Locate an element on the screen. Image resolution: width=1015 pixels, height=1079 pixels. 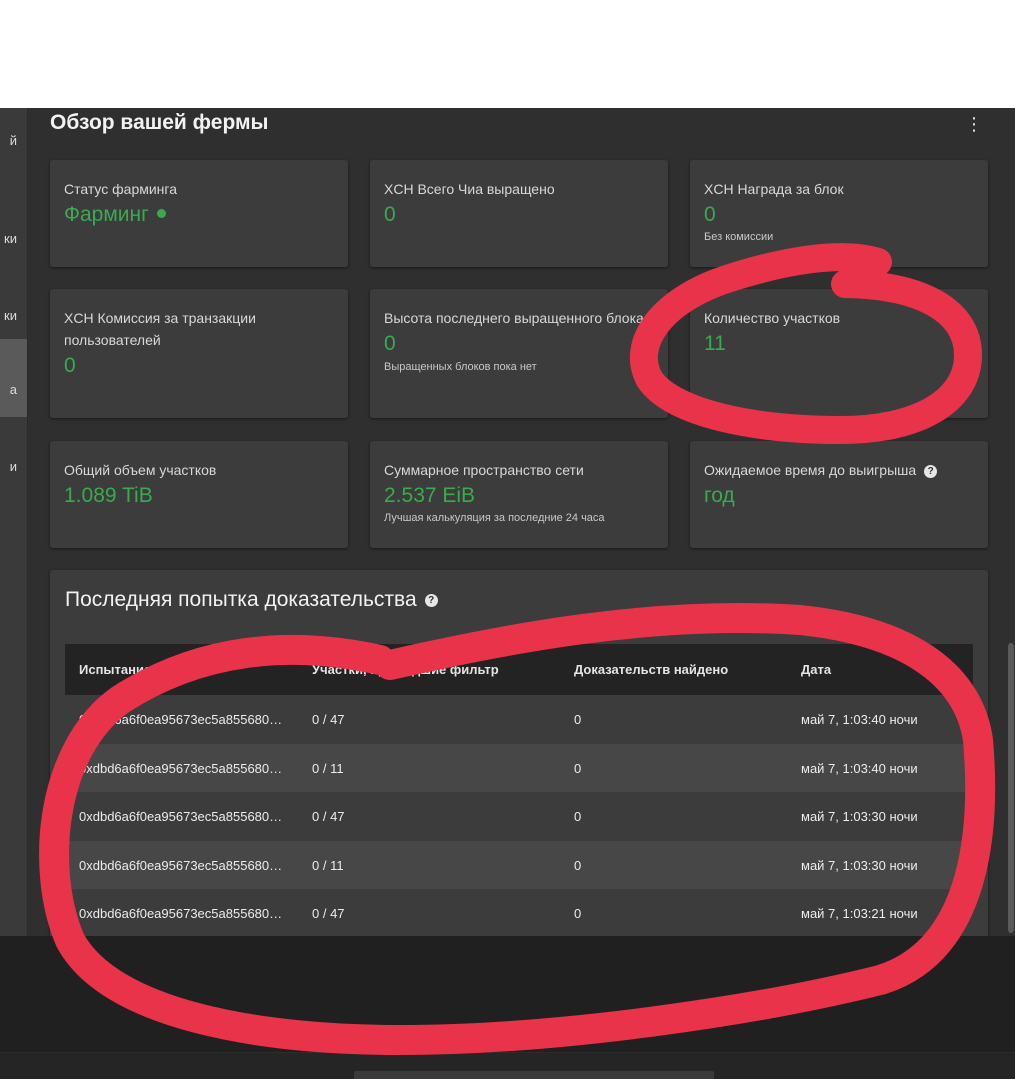
column-header-plots: Участки, прошедшие фильтр is located at coordinates (405, 669).